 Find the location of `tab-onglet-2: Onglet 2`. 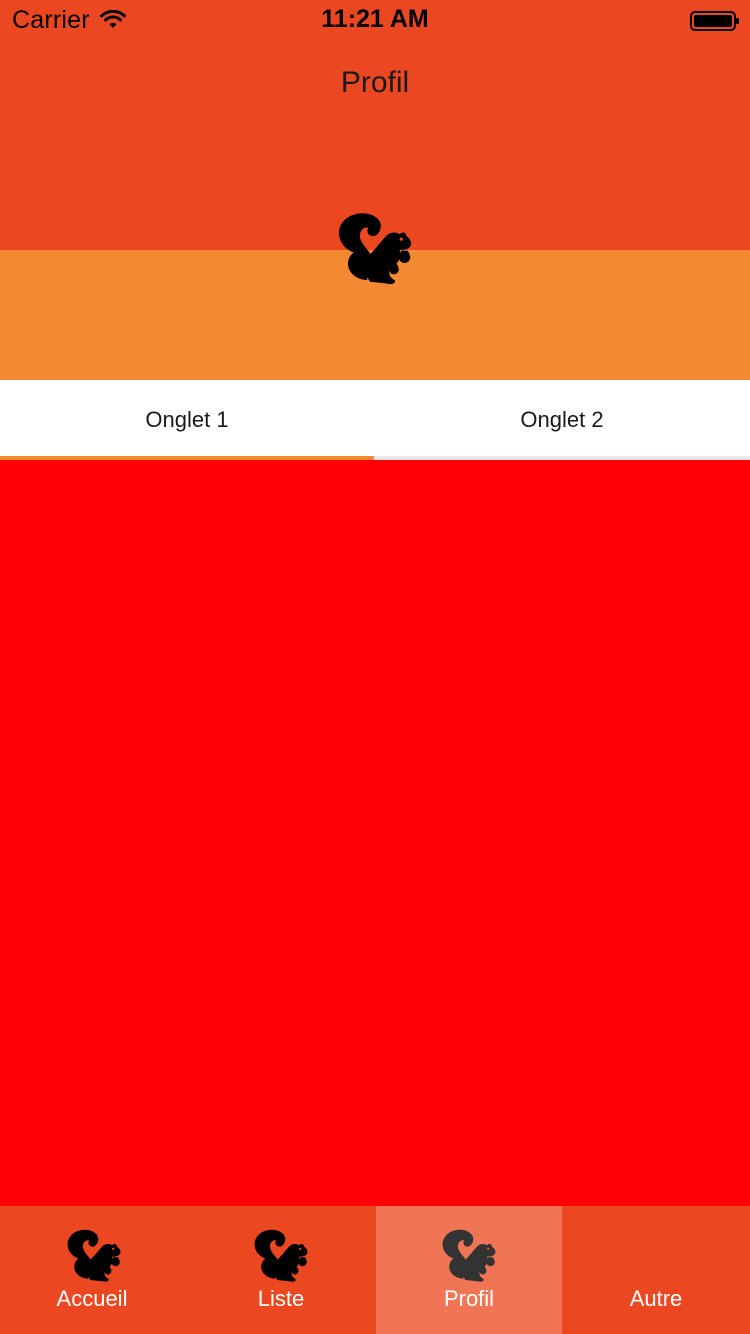

tab-onglet-2: Onglet 2 is located at coordinates (562, 420).